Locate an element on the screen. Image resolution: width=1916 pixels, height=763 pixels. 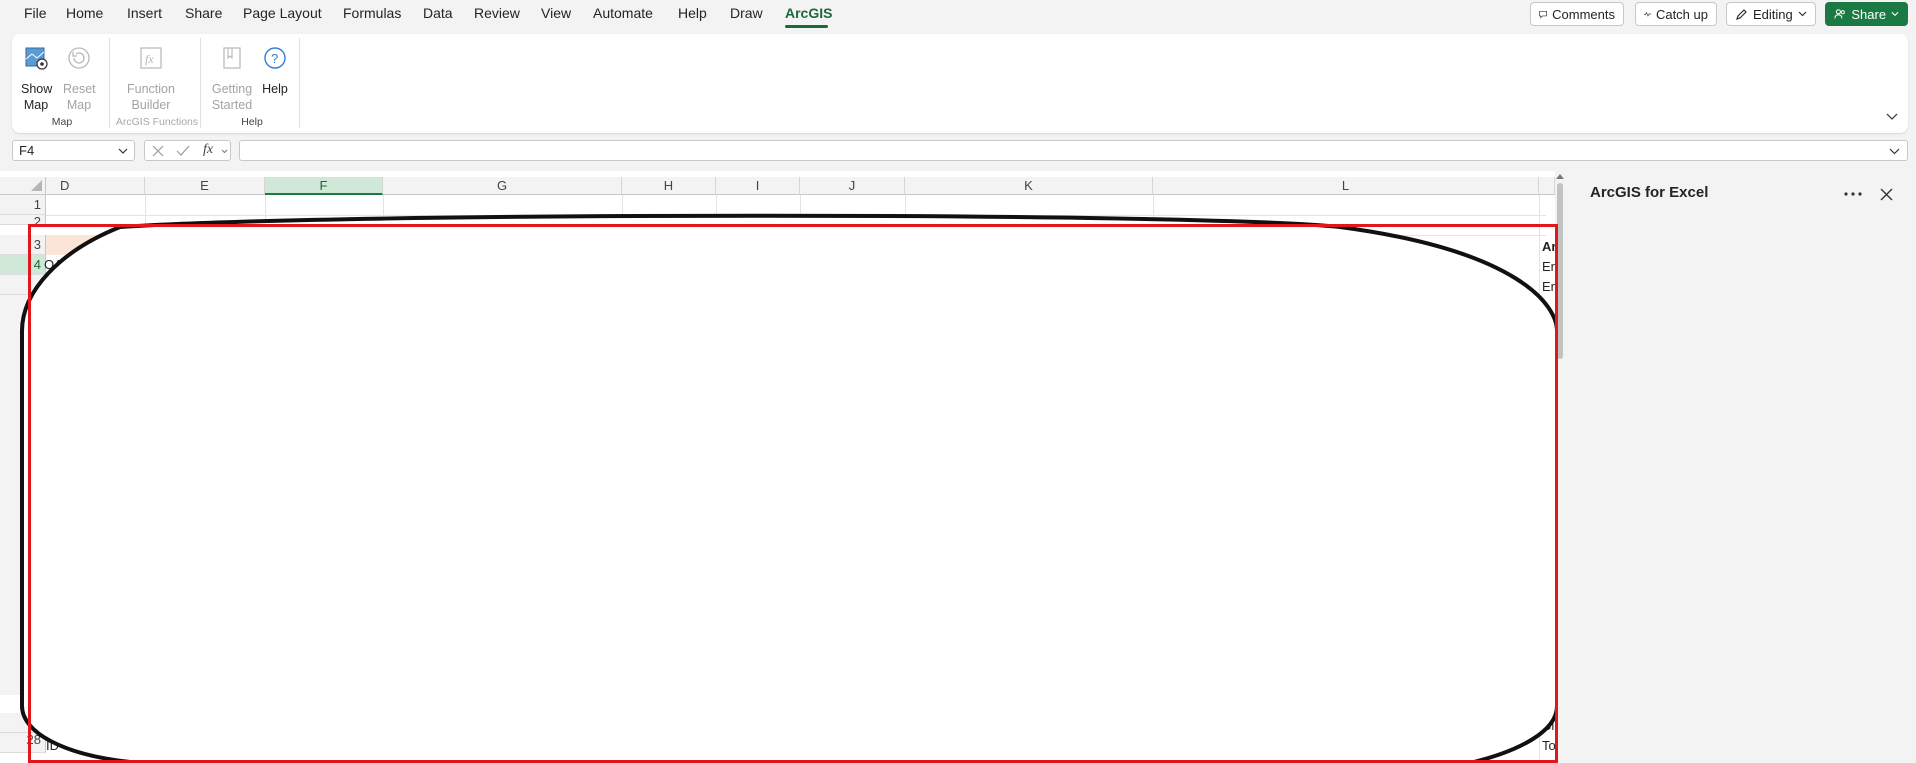
menu-formulas: Formulas is located at coordinates (372, 13).